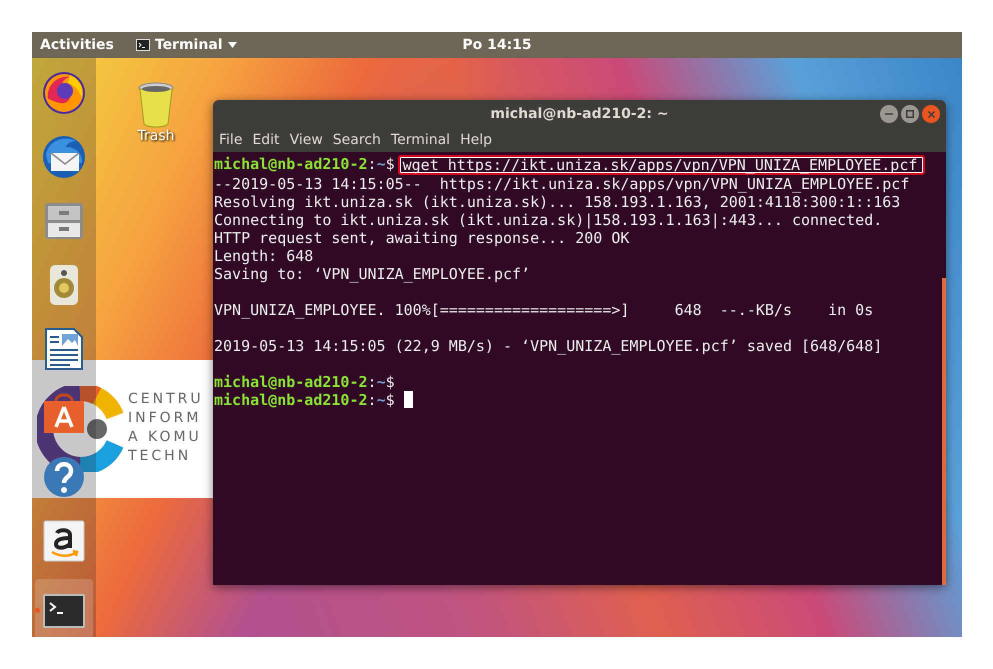 This screenshot has height=669, width=993. What do you see at coordinates (266, 140) in the screenshot?
I see `menu-item: Edit` at bounding box center [266, 140].